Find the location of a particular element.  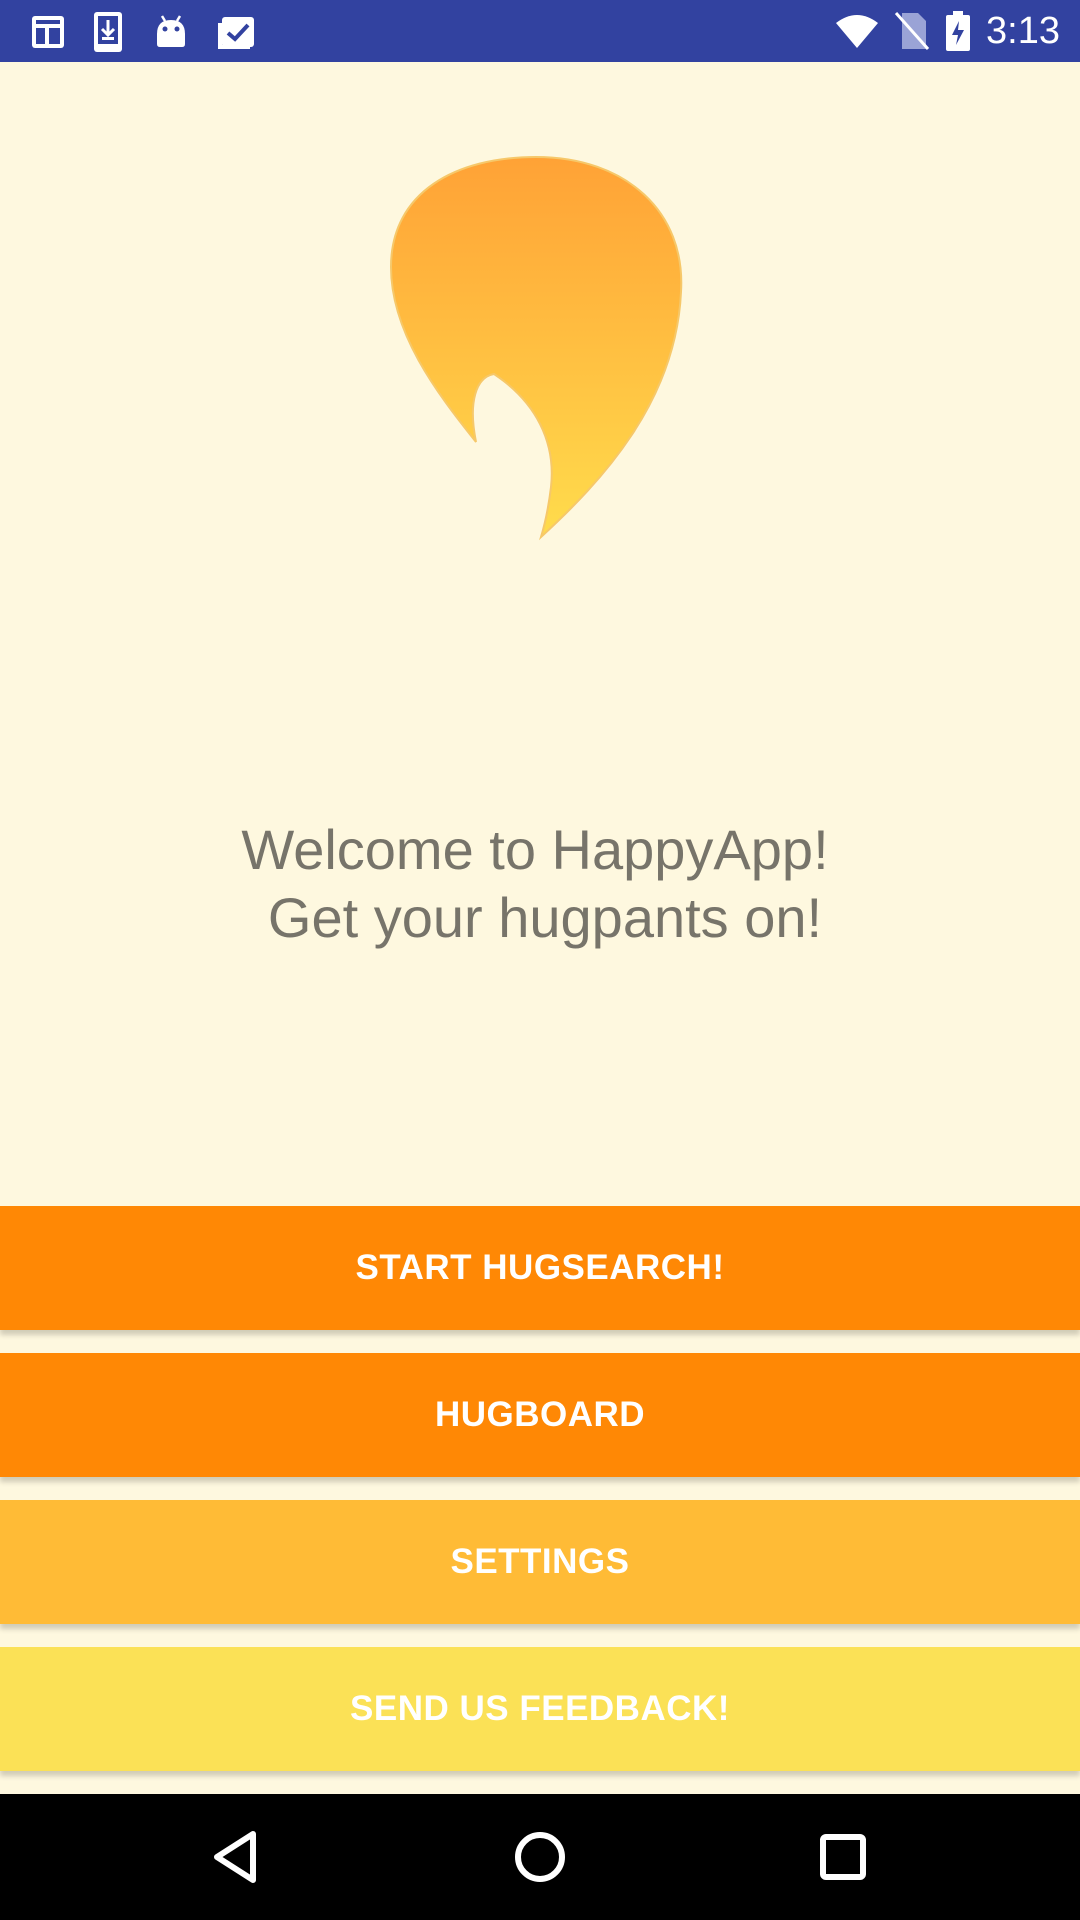

recents-button is located at coordinates (843, 1857).